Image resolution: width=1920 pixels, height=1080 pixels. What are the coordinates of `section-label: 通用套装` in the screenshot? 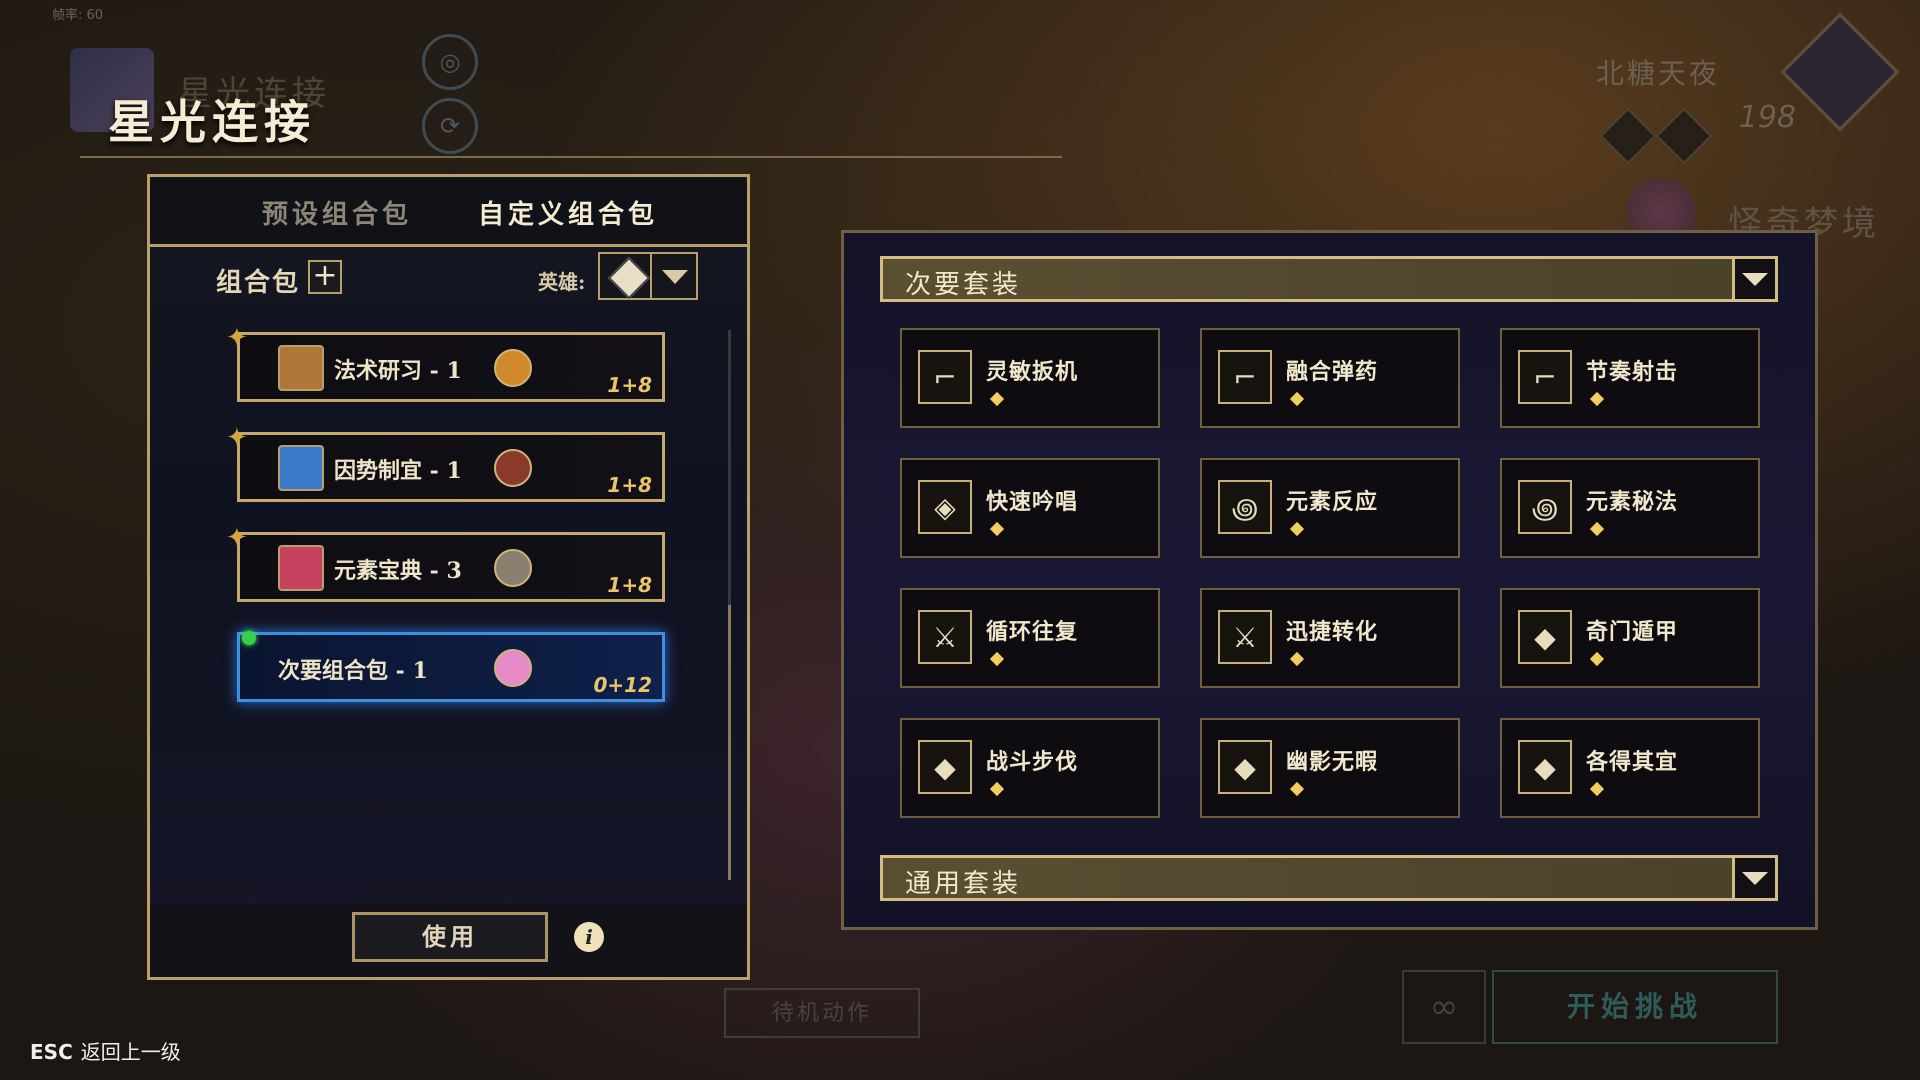 It's located at (963, 884).